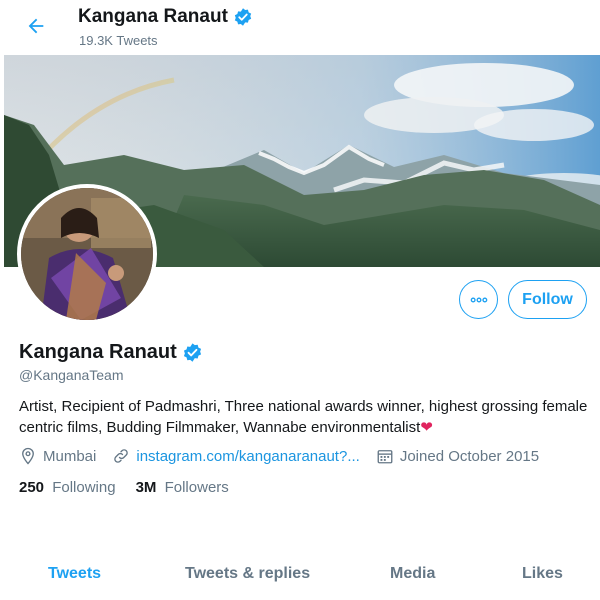 This screenshot has width=600, height=600. What do you see at coordinates (84, 487) in the screenshot?
I see `following-label: Following` at bounding box center [84, 487].